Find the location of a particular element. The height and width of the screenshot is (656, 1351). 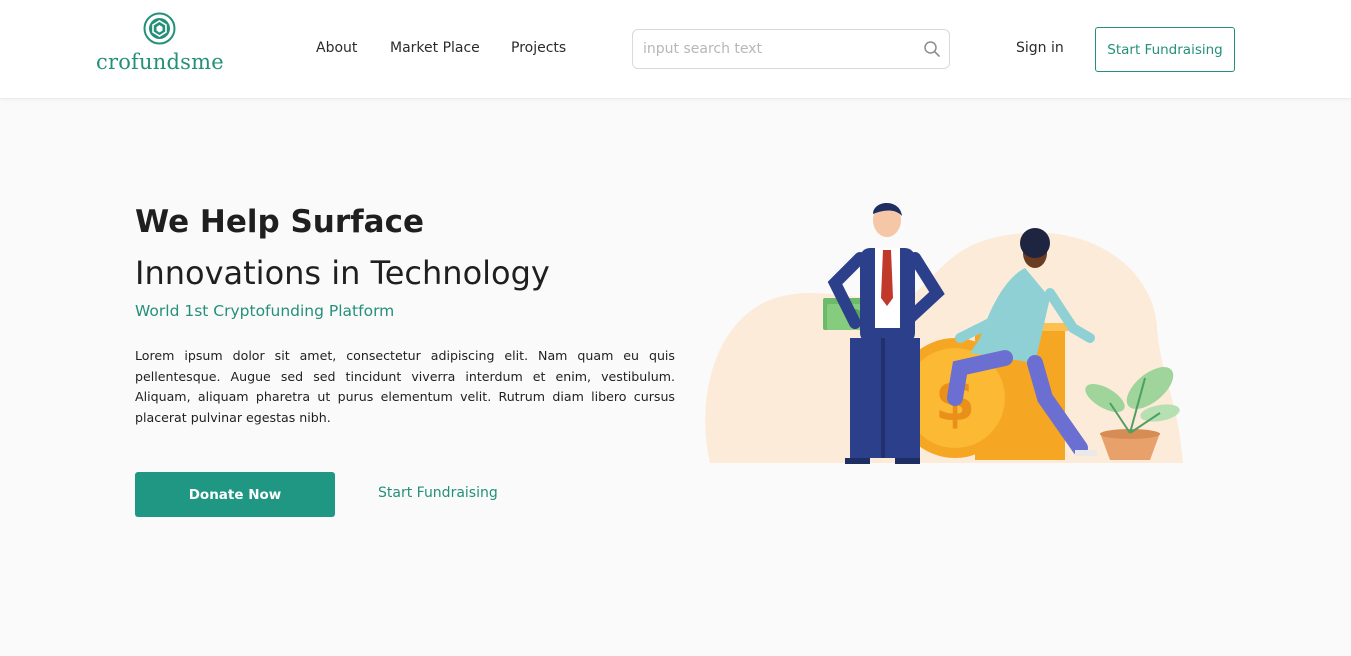

nav-about: About is located at coordinates (336, 48).